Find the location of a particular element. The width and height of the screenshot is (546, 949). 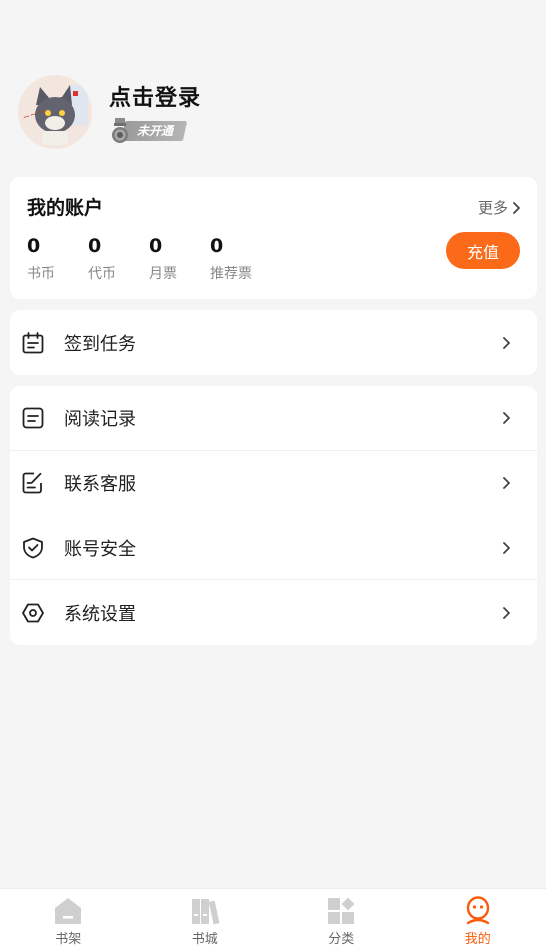

recharge-button: 充值 is located at coordinates (483, 250).